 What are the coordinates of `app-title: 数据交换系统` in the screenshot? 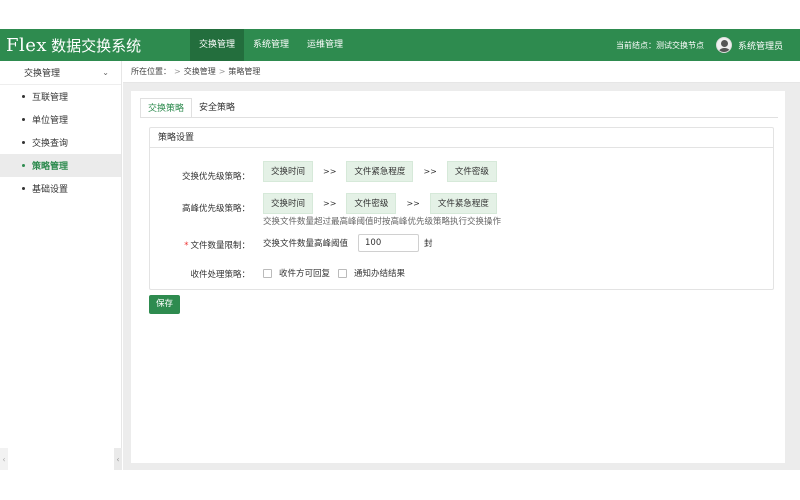 It's located at (96, 45).